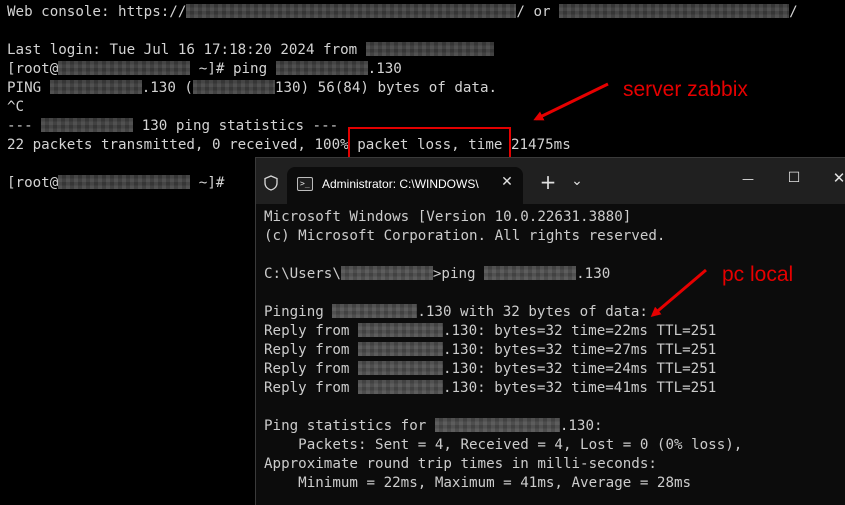  I want to click on close-window-button: ✕, so click(837, 178).